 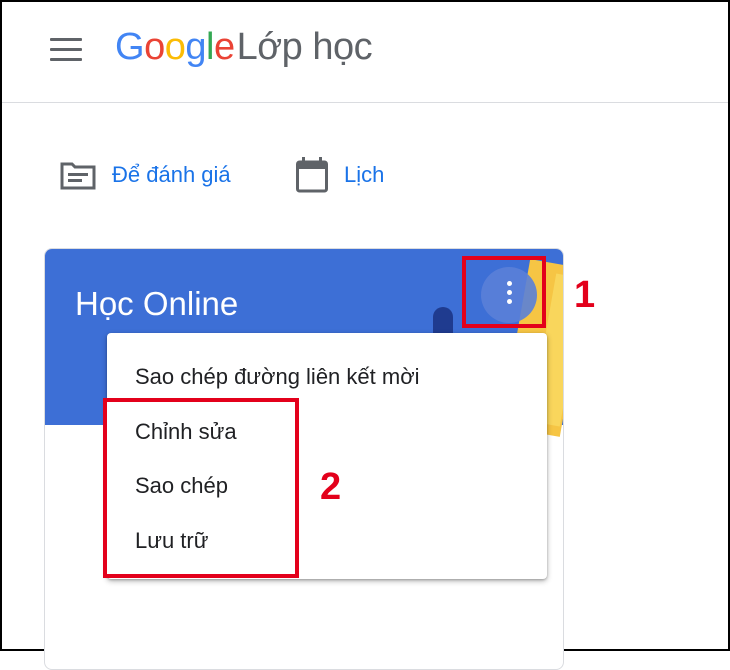 What do you see at coordinates (277, 377) in the screenshot?
I see `menu-item-copy-invite-link: Sao chép đường liên kết mời` at bounding box center [277, 377].